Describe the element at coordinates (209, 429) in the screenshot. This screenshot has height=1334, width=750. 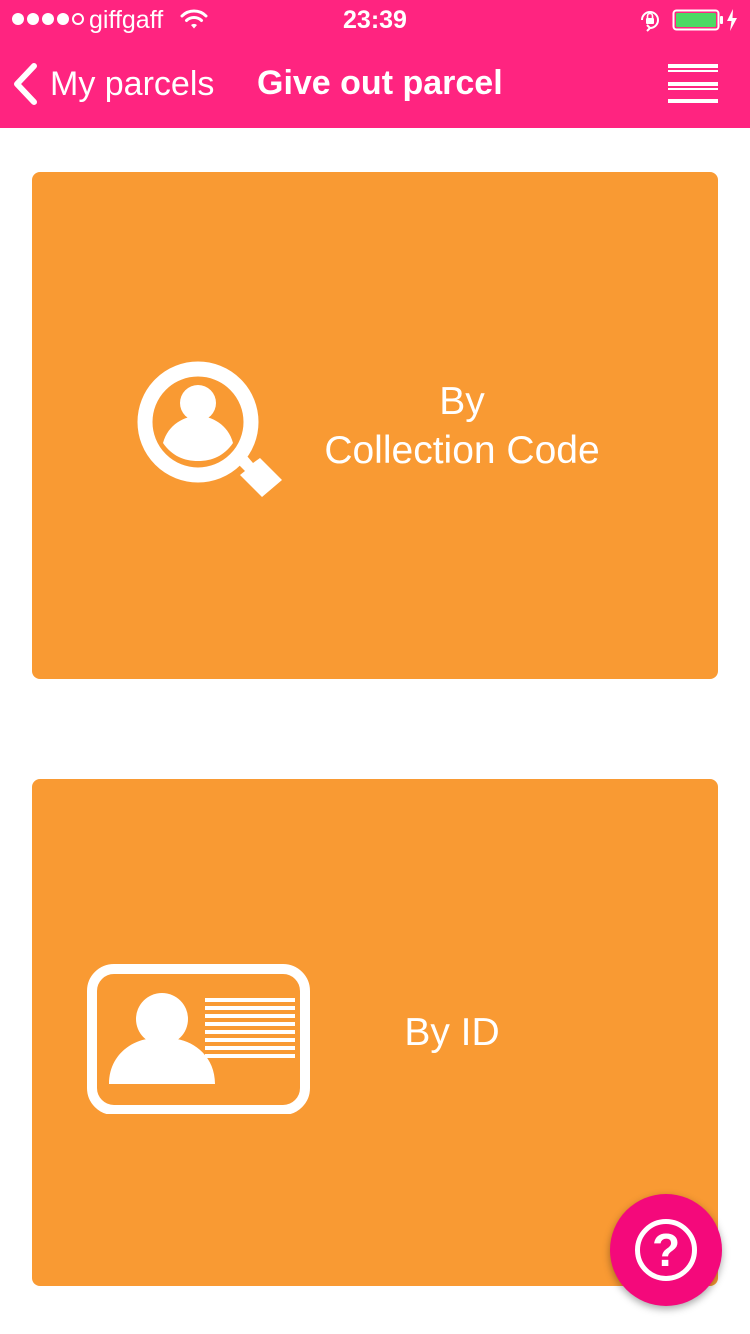
I see `search-person-icon` at that location.